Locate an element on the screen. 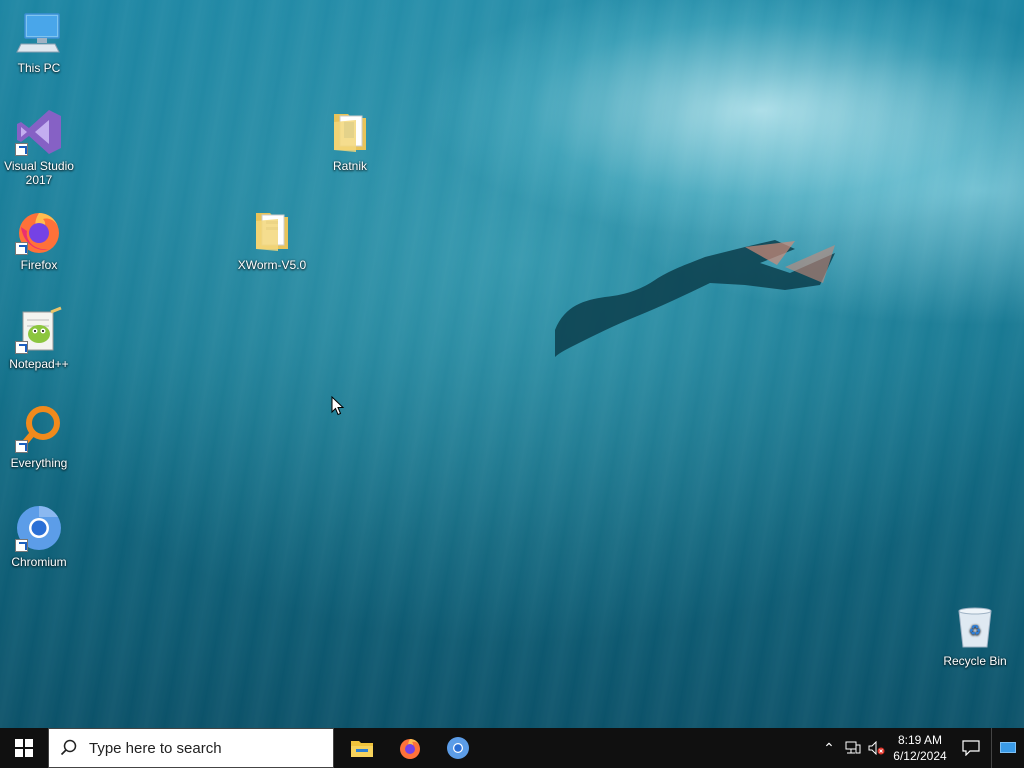 The height and width of the screenshot is (768, 1024). desktop-icon-visual-studio: Visual Studio 2017 is located at coordinates (39, 143).